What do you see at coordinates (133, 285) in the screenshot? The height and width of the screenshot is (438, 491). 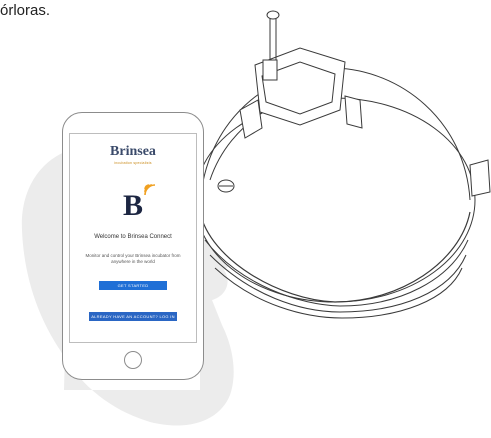 I see `get-started-button: GET STARTED` at bounding box center [133, 285].